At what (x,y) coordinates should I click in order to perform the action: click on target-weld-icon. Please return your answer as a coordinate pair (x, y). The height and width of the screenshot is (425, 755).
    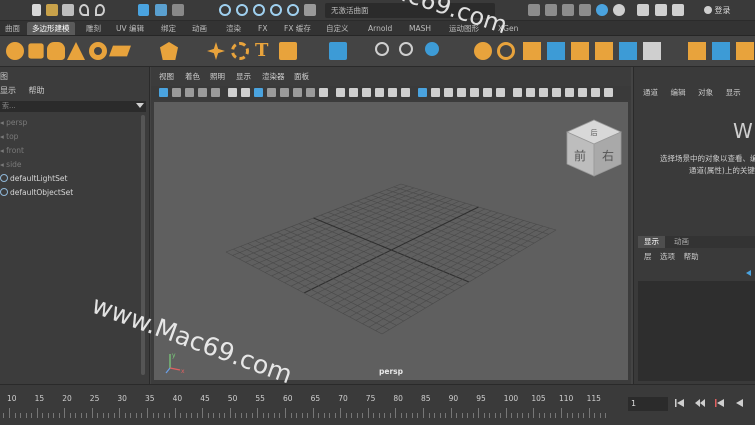
    Looking at the image, I should click on (745, 51).